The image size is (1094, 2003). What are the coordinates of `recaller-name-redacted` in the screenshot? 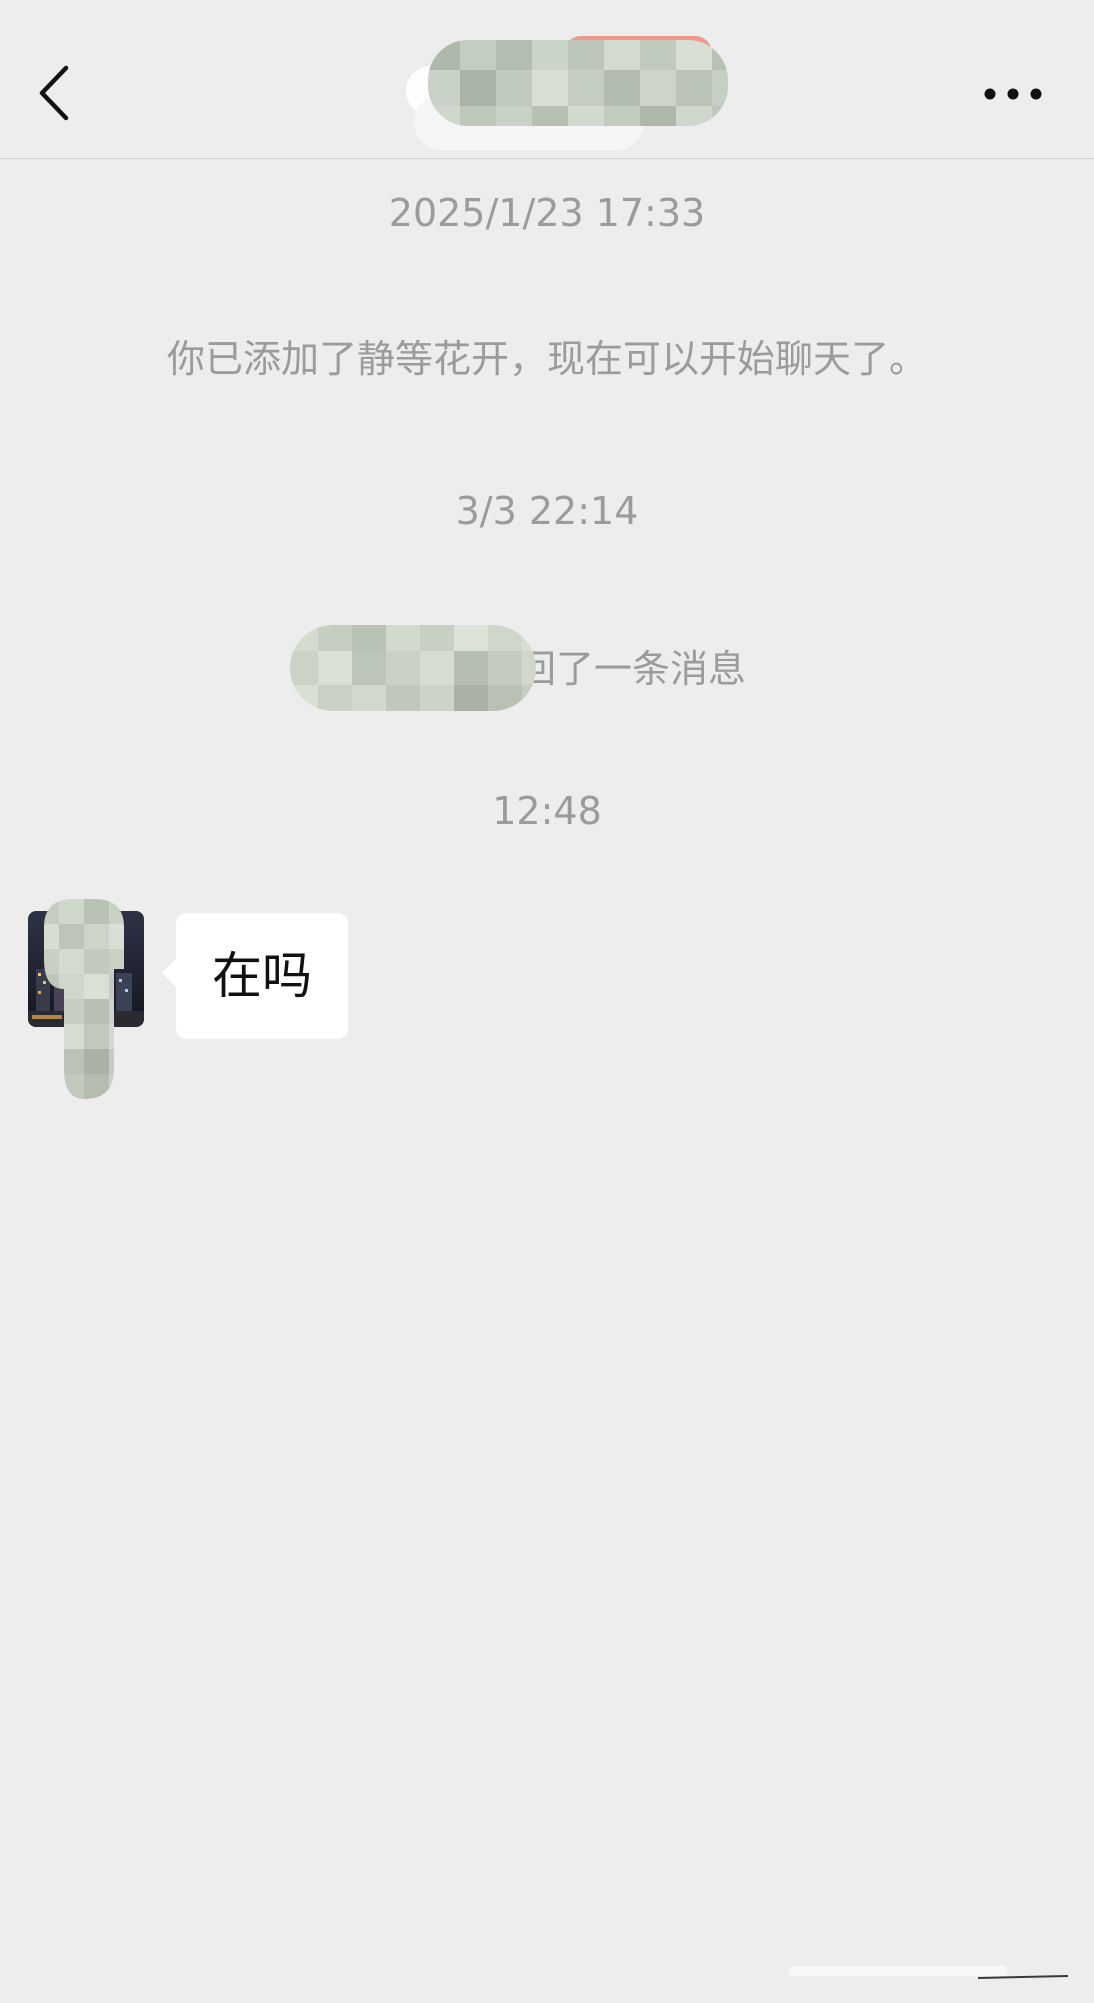 It's located at (414, 677).